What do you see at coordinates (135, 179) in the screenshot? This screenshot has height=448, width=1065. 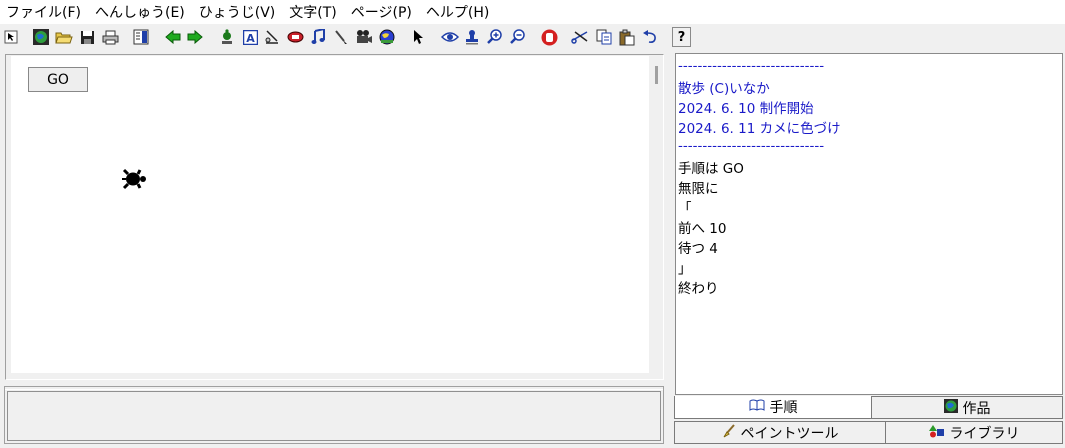 I see `turtle-icon` at bounding box center [135, 179].